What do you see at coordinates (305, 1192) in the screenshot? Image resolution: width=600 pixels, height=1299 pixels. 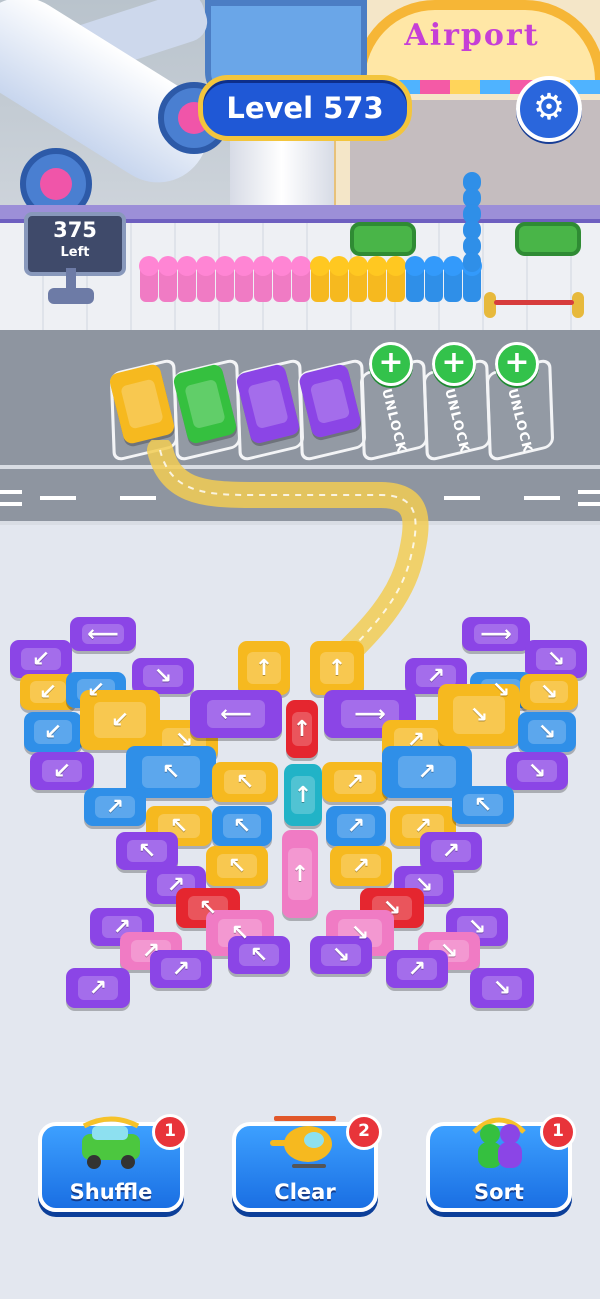 I see `clear-label: Clear` at bounding box center [305, 1192].